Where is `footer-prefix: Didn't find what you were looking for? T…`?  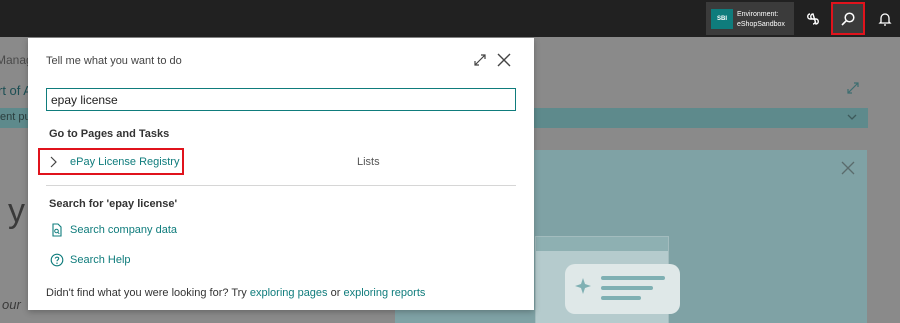
footer-prefix: Didn't find what you were looking for? T… is located at coordinates (148, 293).